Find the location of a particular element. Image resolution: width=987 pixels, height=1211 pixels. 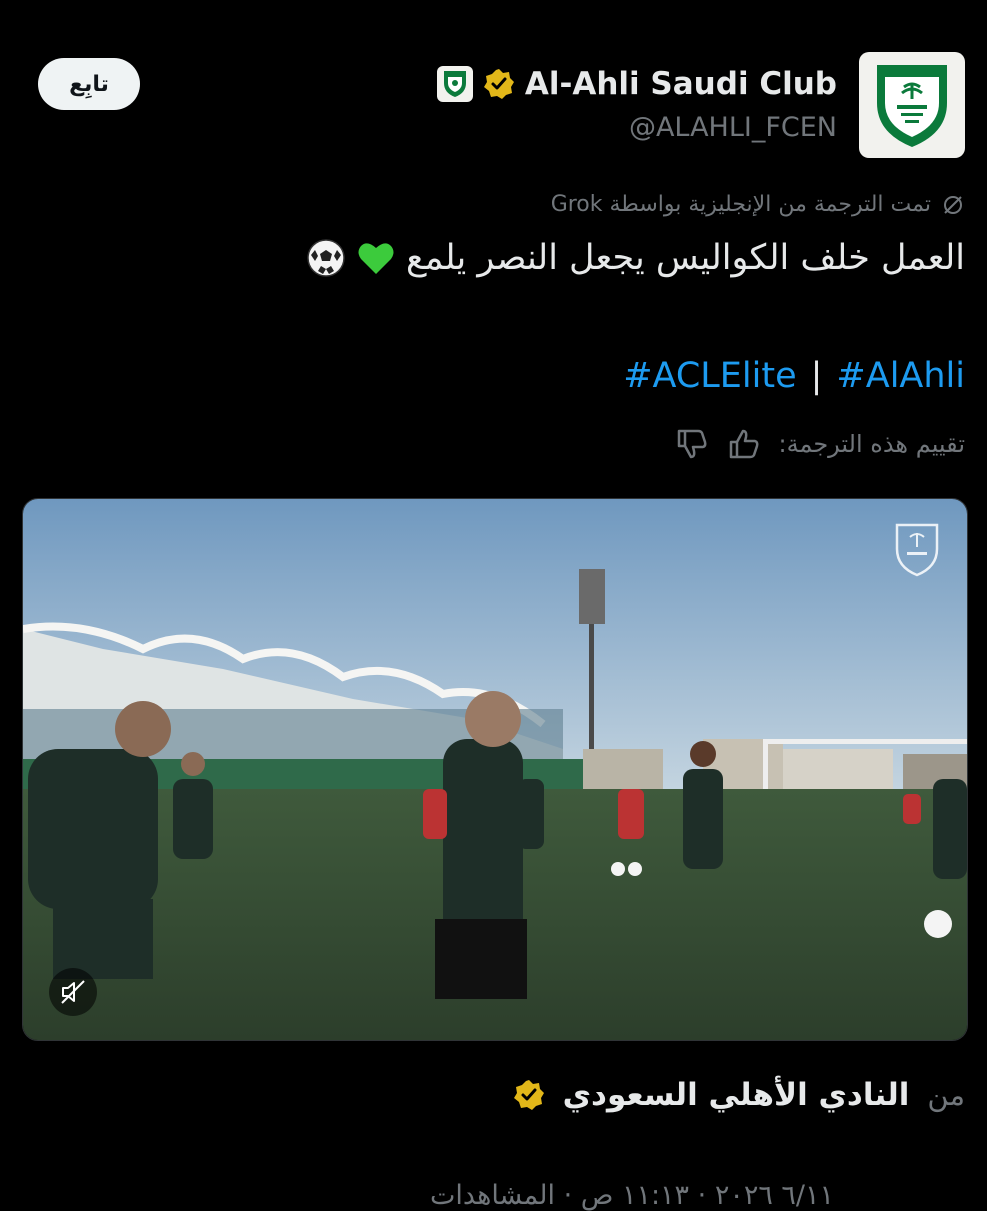

hashtag-acl-elite: #ACLElite is located at coordinates (709, 376).